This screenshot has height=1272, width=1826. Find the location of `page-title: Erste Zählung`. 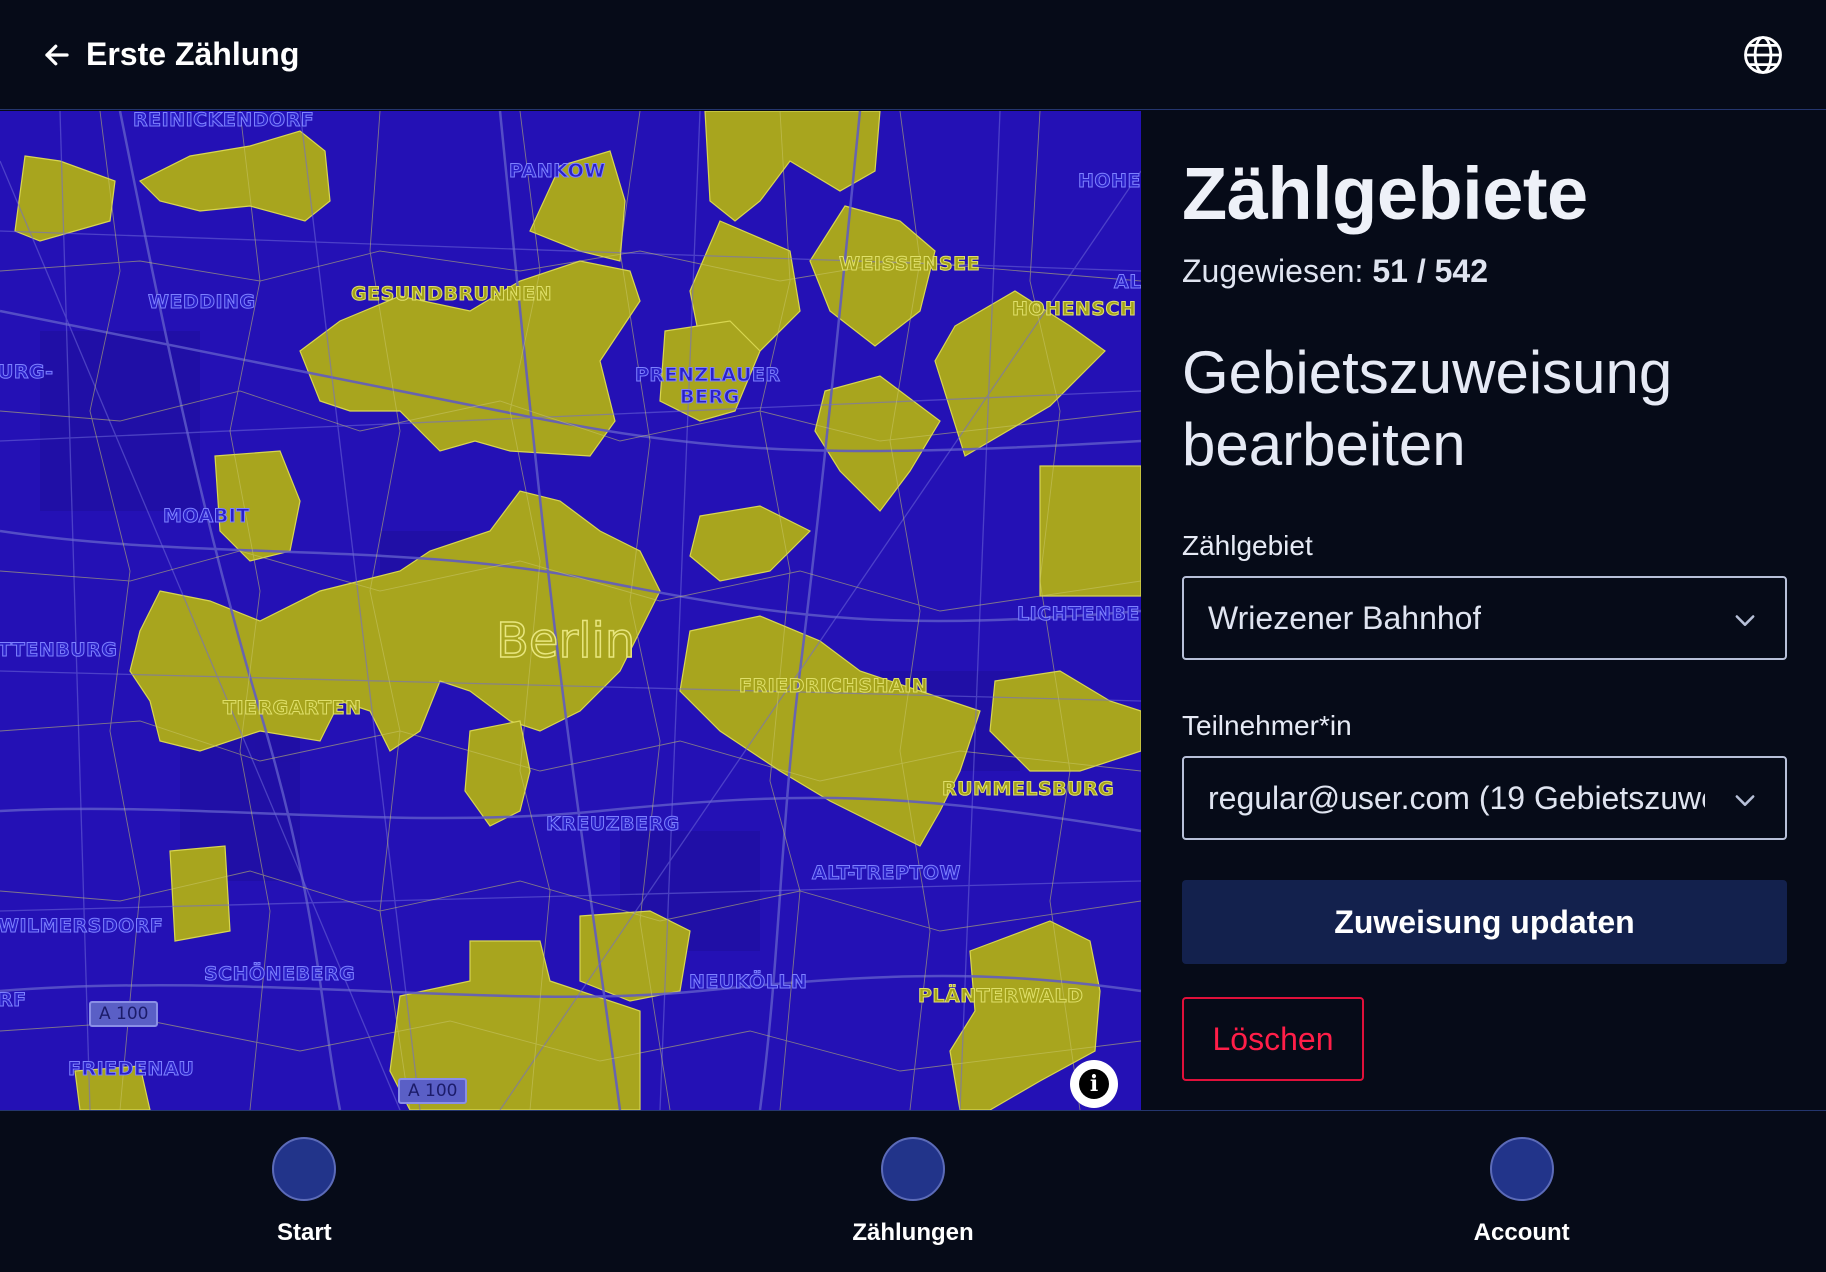

page-title: Erste Zählung is located at coordinates (193, 54).